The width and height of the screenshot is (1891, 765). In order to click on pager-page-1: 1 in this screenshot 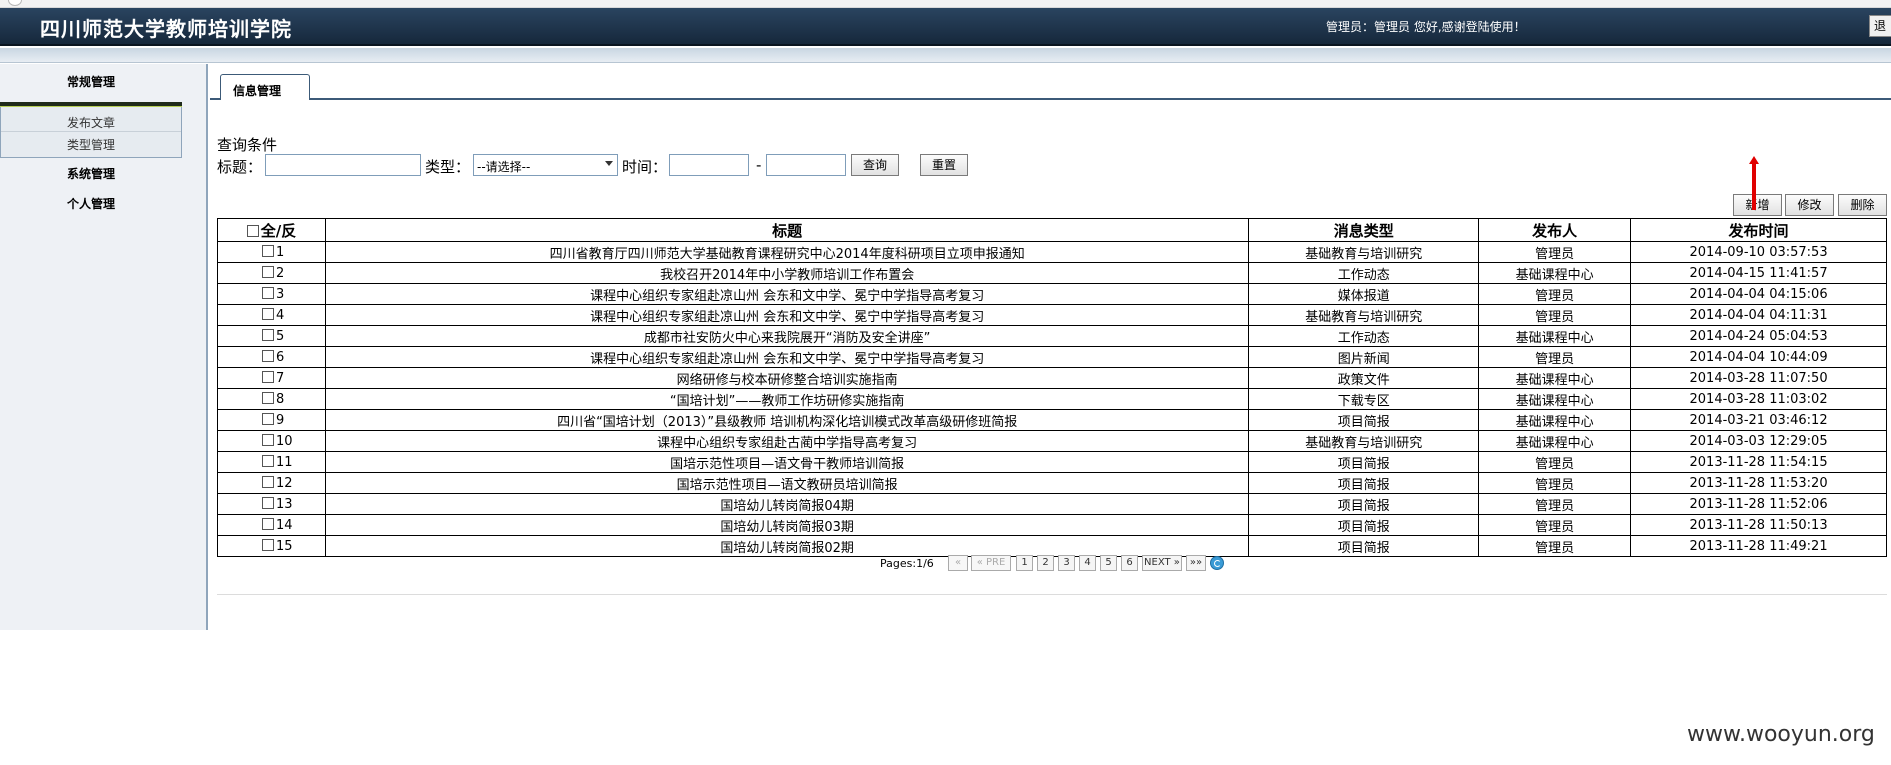, I will do `click(1024, 563)`.